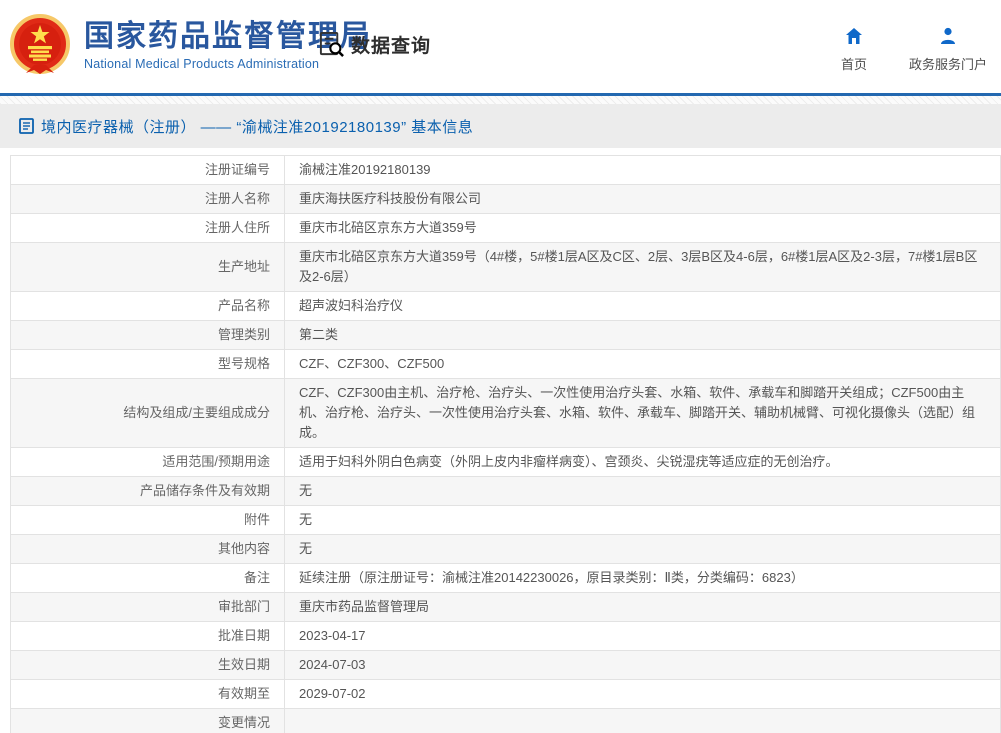 This screenshot has width=1001, height=733. Describe the element at coordinates (947, 35) in the screenshot. I see `person-icon` at that location.